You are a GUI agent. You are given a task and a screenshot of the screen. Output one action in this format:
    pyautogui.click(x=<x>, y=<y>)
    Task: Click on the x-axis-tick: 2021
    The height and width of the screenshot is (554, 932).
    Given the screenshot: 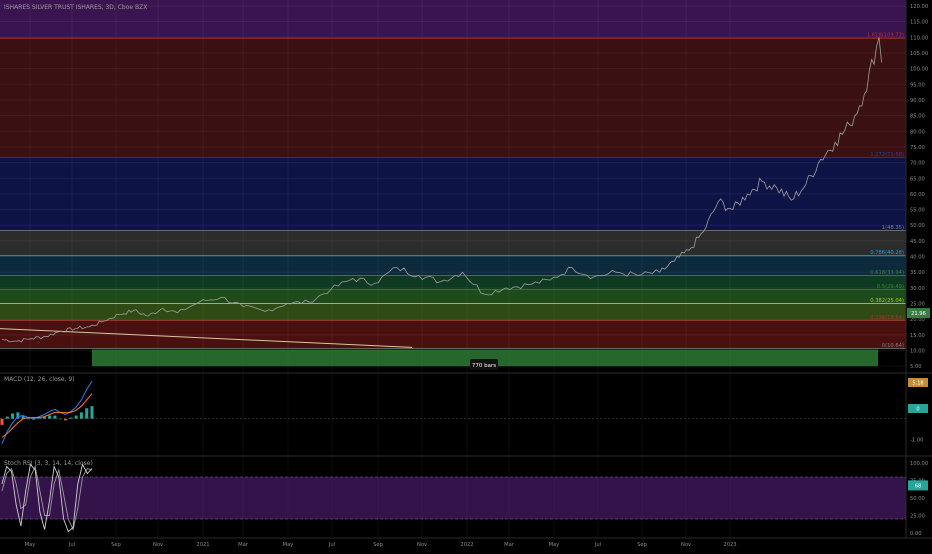 What is the action you would take?
    pyautogui.click(x=202, y=545)
    